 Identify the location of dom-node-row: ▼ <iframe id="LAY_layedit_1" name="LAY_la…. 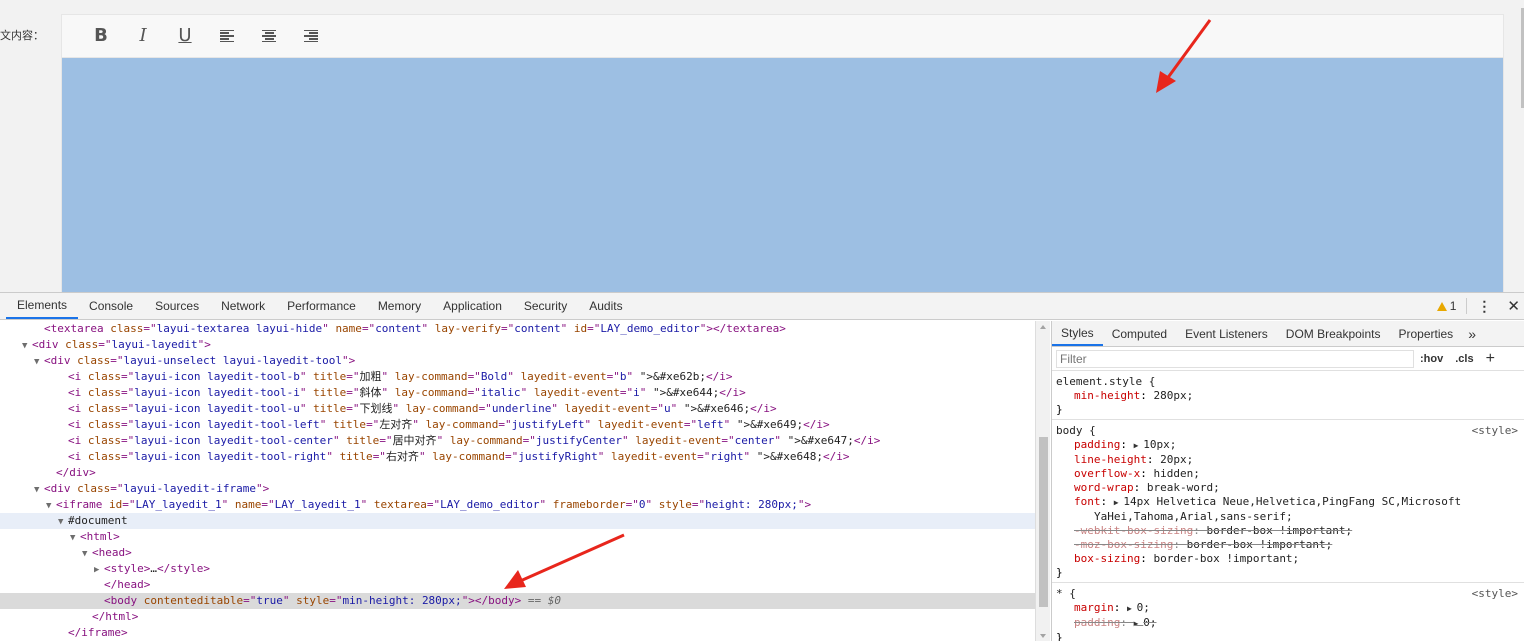
(517, 505).